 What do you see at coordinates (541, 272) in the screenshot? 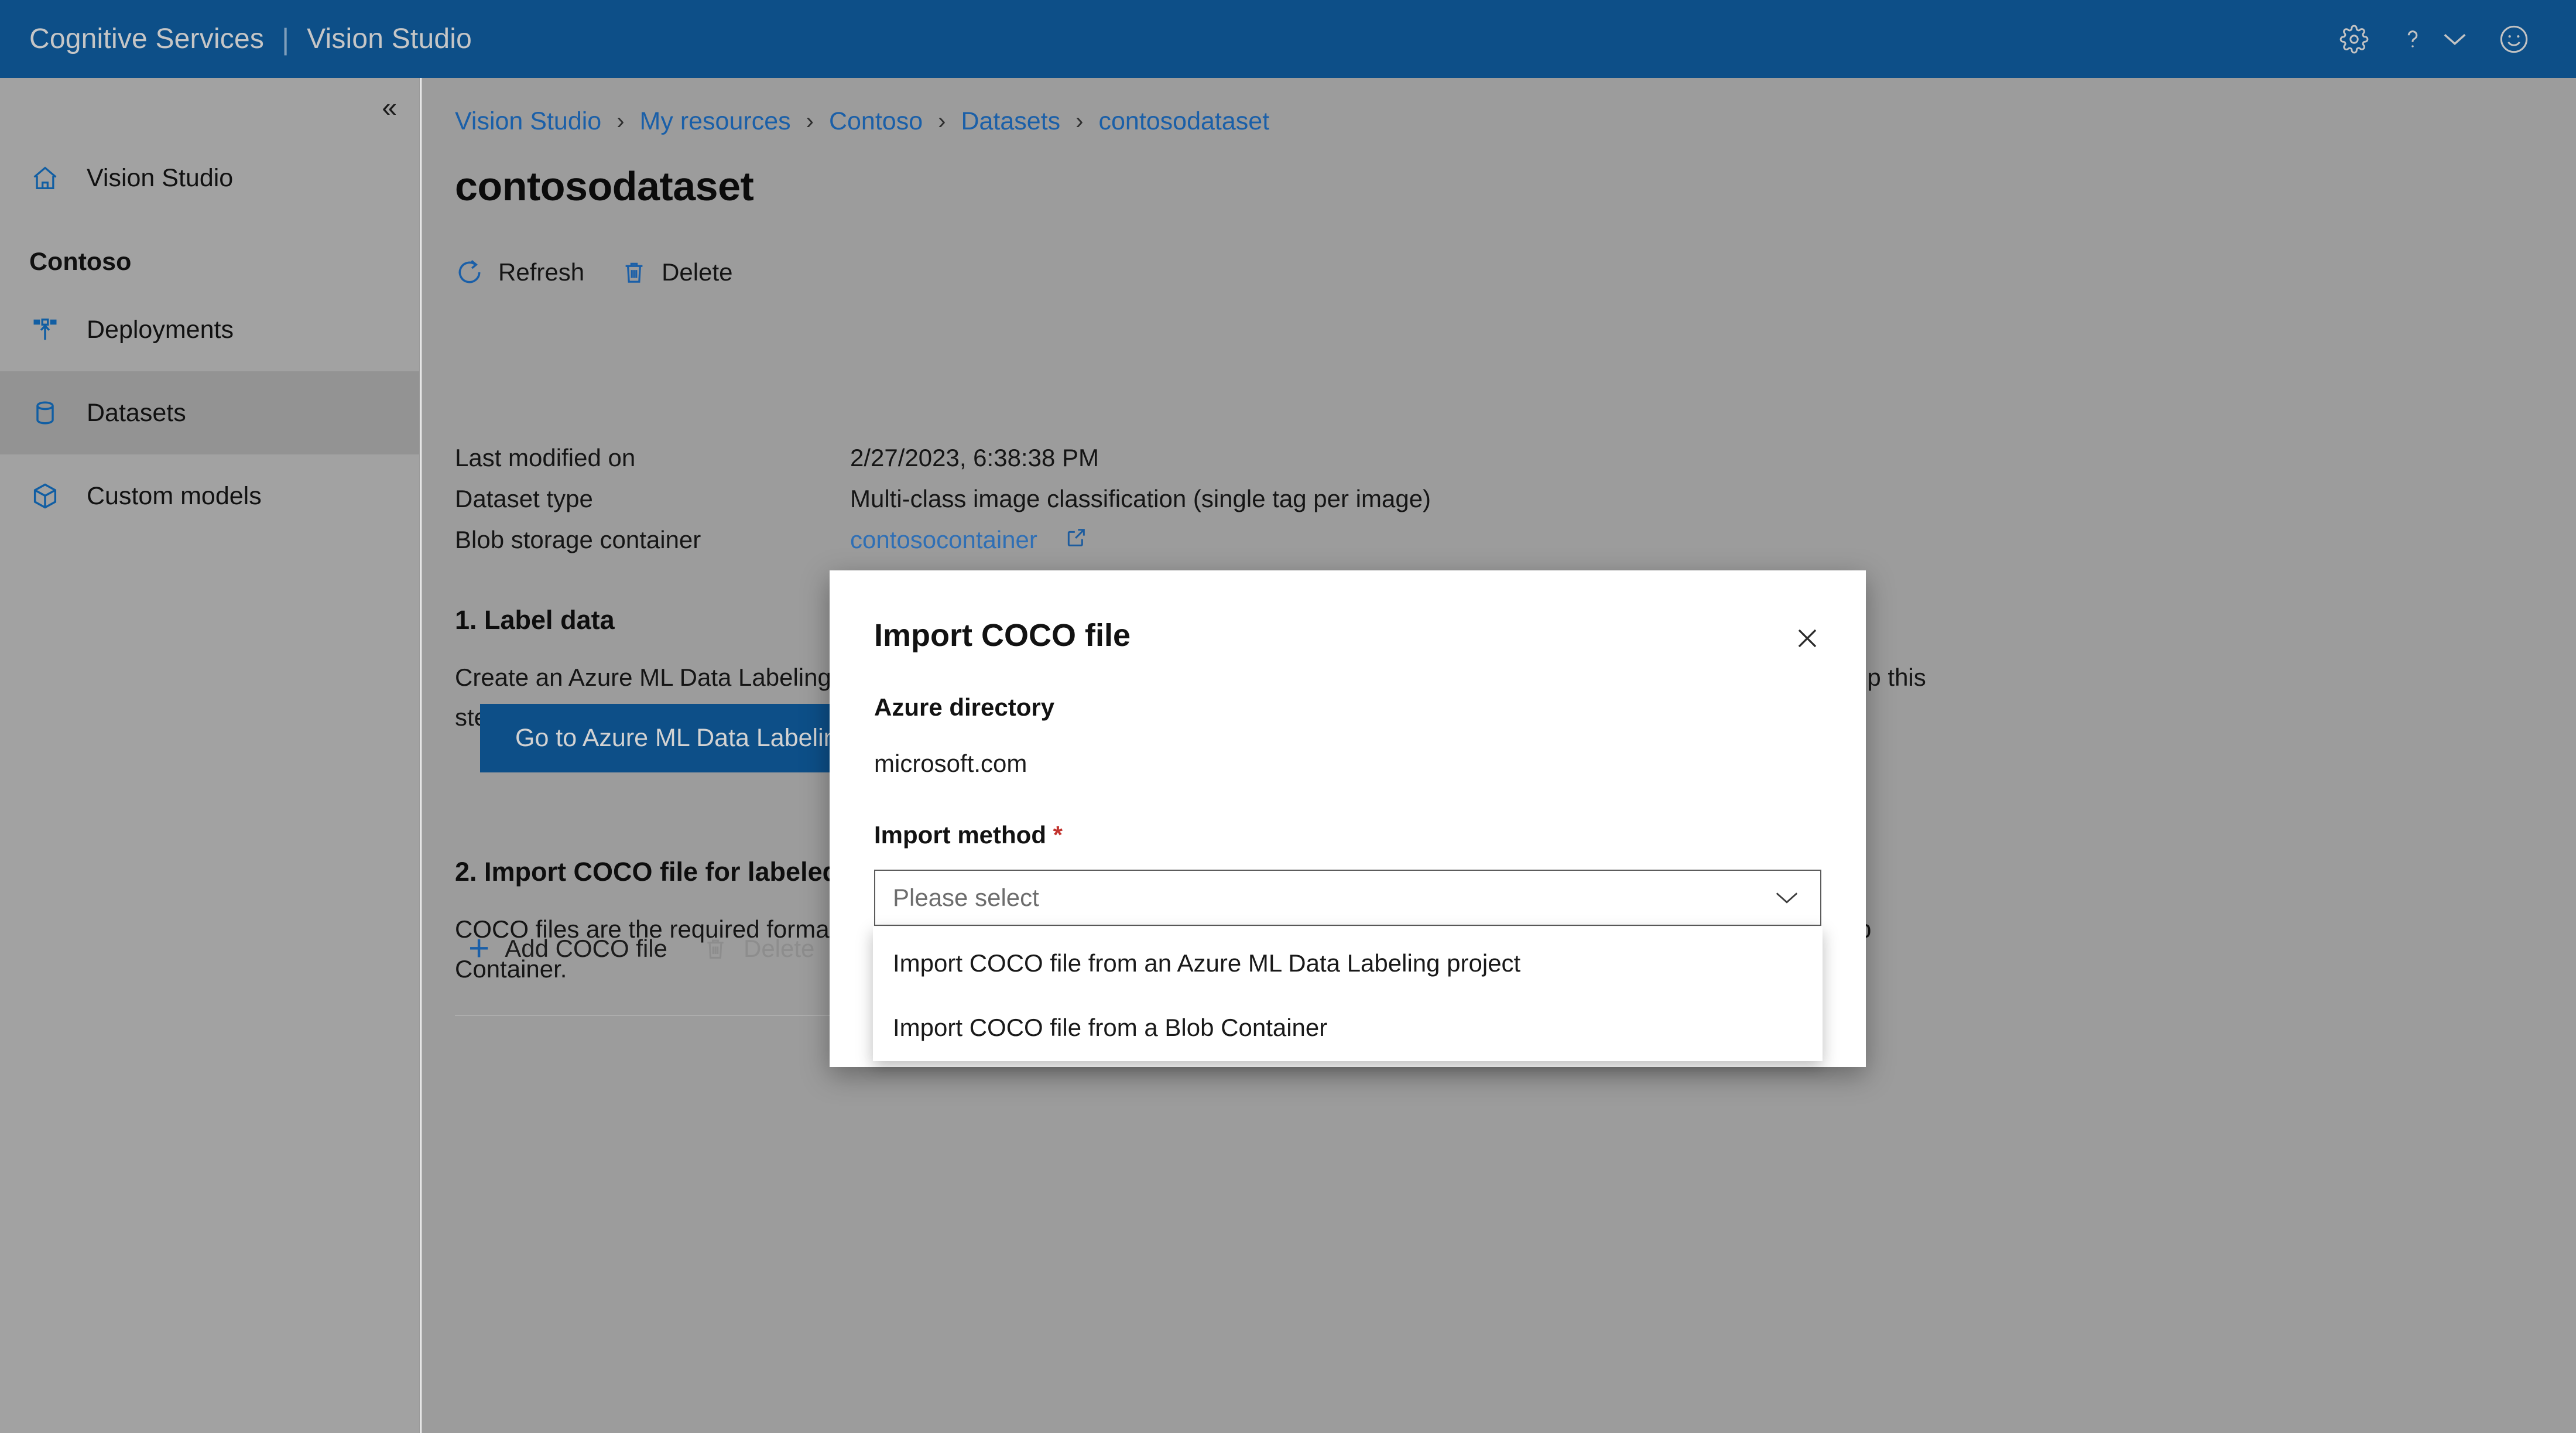
I see `refresh-label: Refresh` at bounding box center [541, 272].